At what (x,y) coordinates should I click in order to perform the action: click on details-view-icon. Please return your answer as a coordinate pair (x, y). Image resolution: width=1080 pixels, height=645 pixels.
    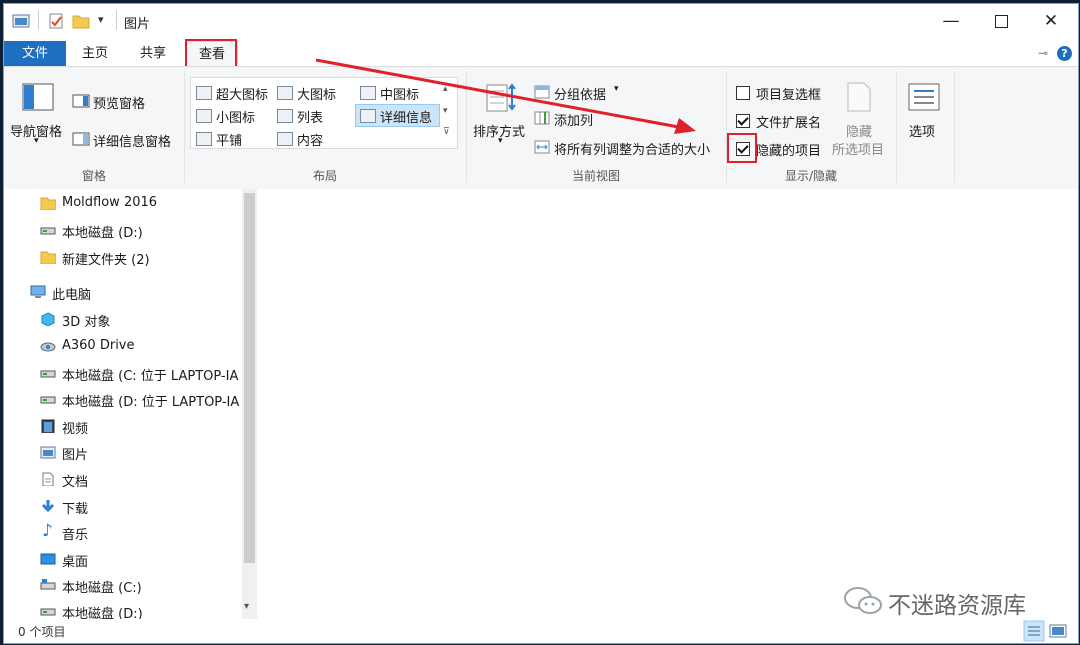
    Looking at the image, I should click on (1034, 631).